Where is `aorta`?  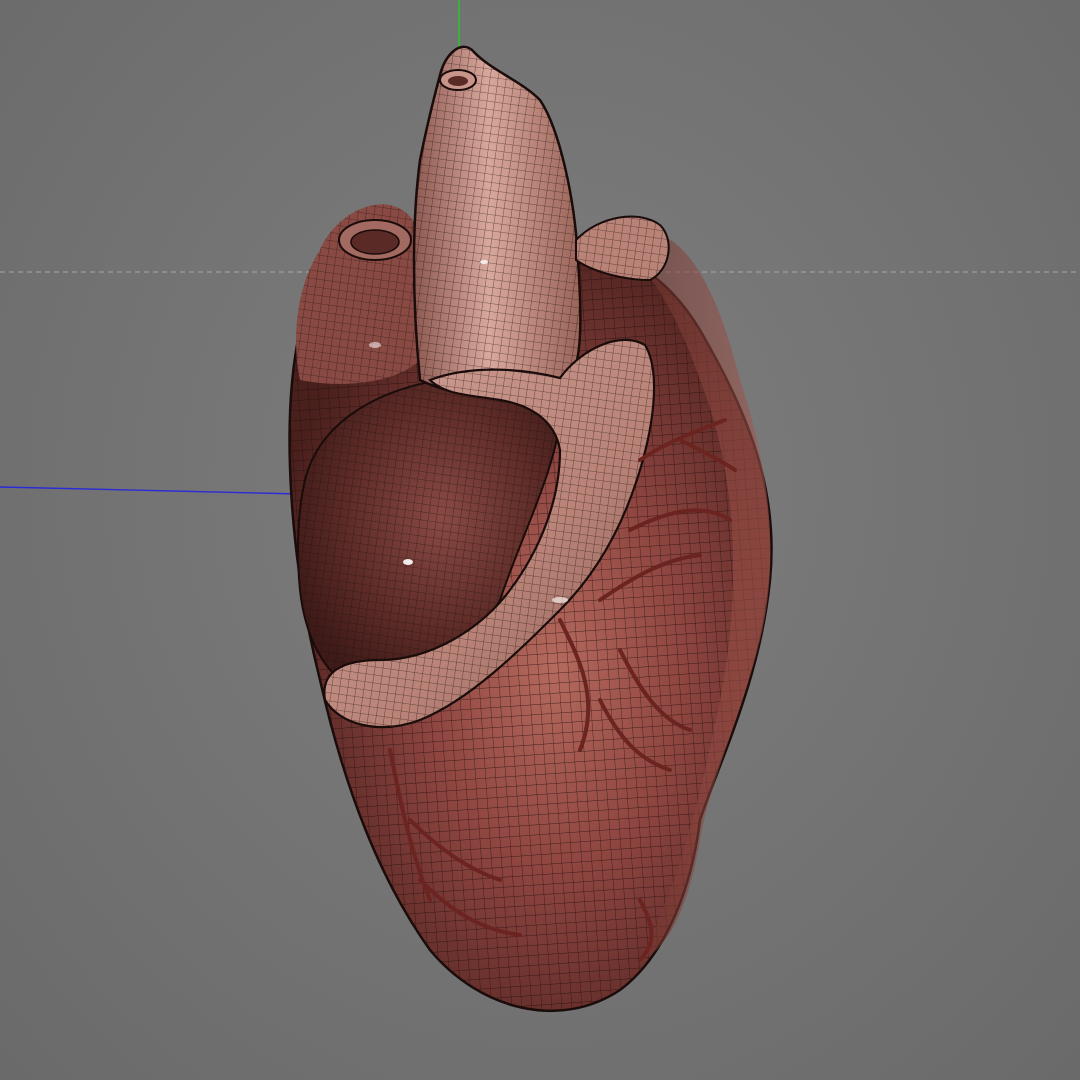
aorta is located at coordinates (497, 221).